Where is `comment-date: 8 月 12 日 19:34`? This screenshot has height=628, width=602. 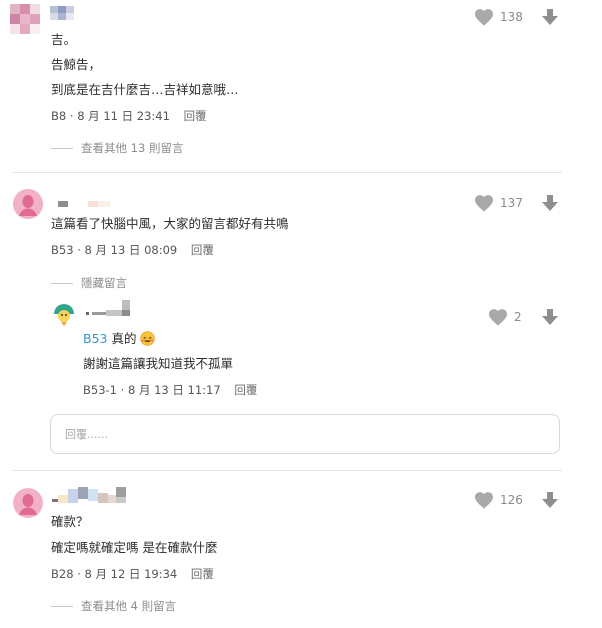
comment-date: 8 月 12 日 19:34 is located at coordinates (131, 574).